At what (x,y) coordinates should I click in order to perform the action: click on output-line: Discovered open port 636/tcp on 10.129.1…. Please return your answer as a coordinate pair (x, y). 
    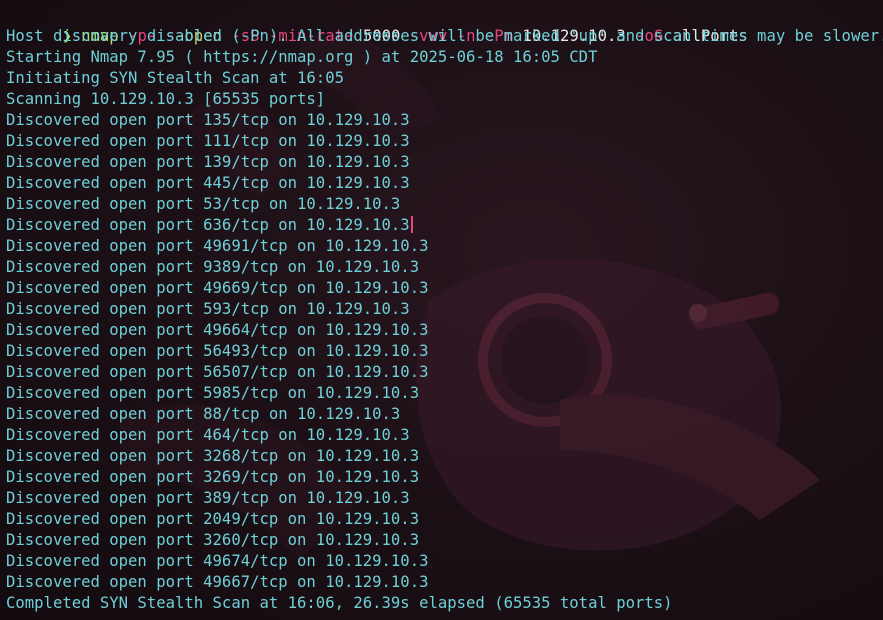
    Looking at the image, I should click on (444, 225).